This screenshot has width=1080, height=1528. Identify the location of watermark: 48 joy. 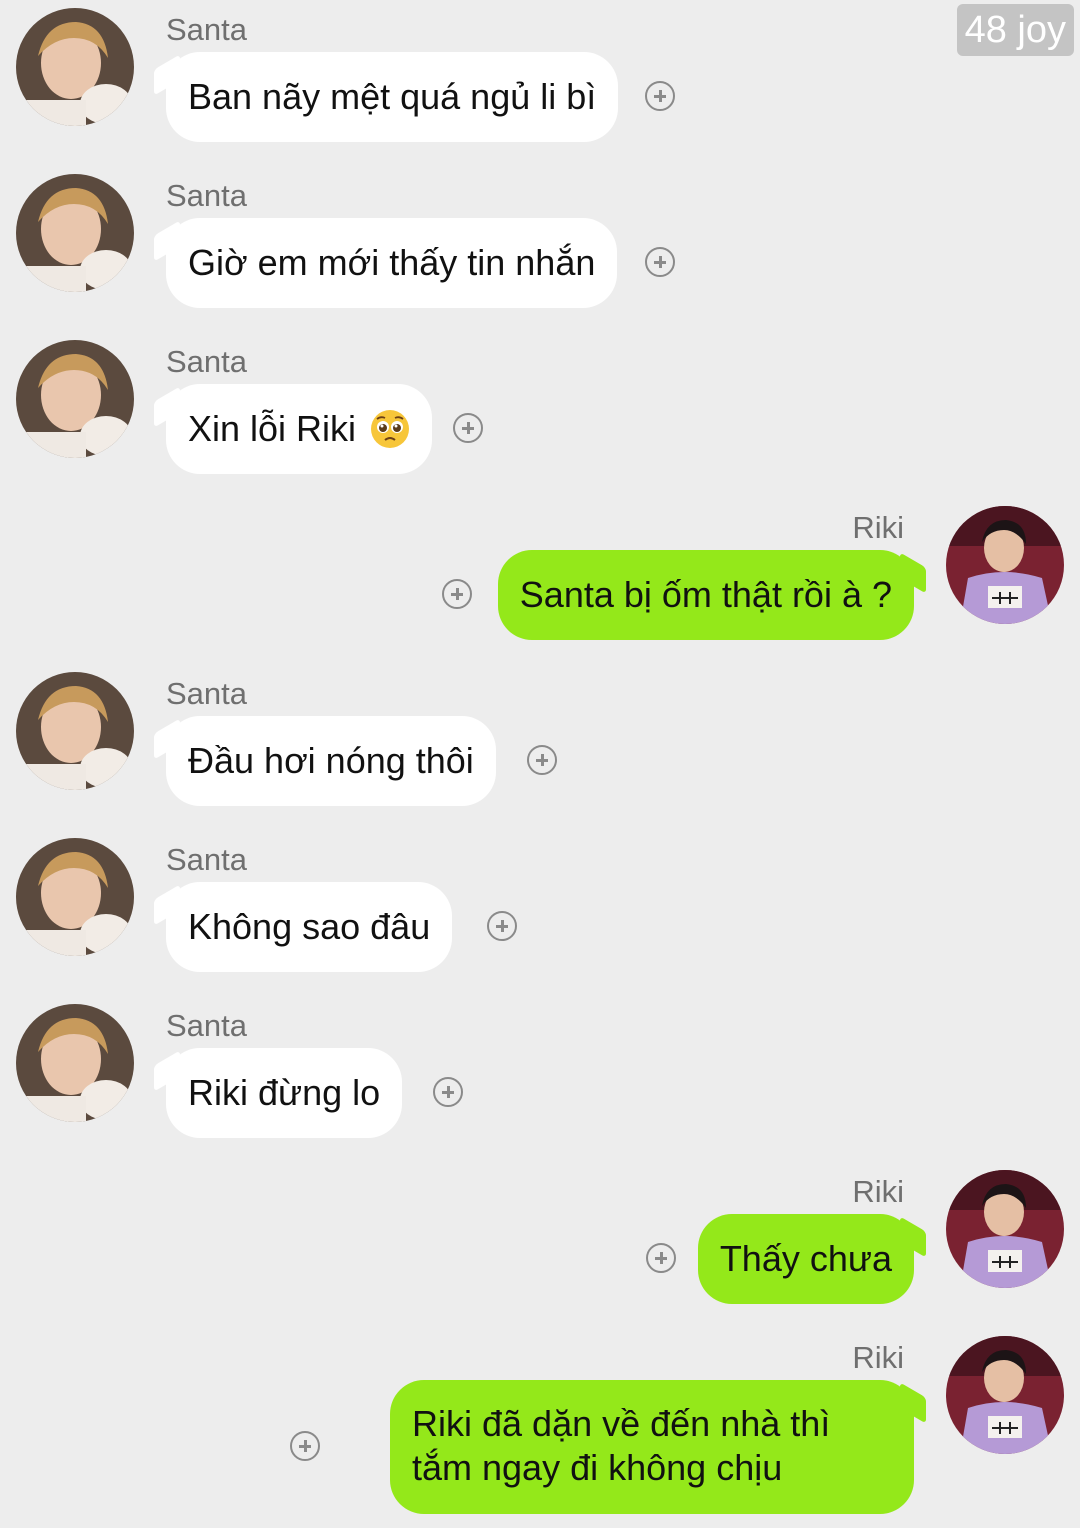
(1015, 30).